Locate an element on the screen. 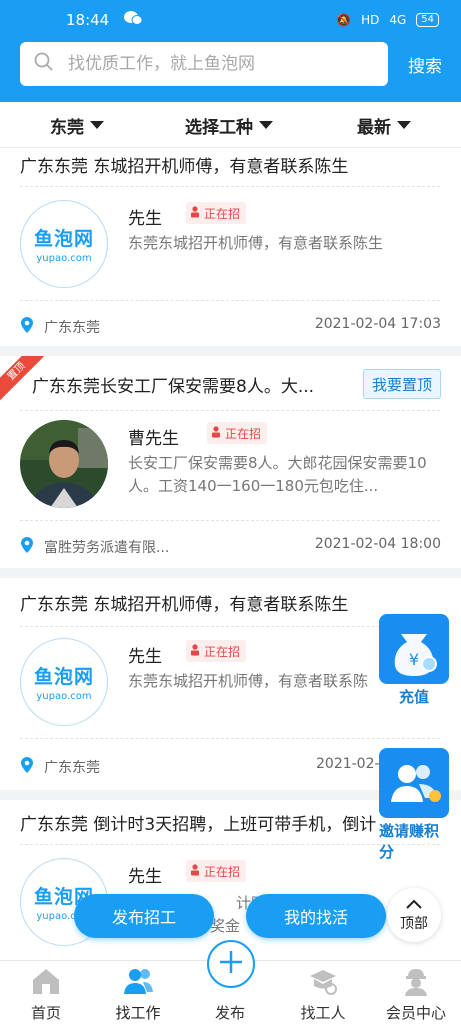  search-button: 搜索 is located at coordinates (425, 64).